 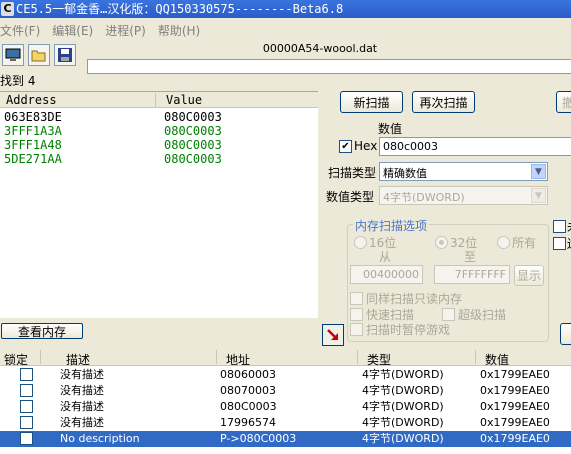 I want to click on arrow-down-right-icon, so click(x=332, y=334).